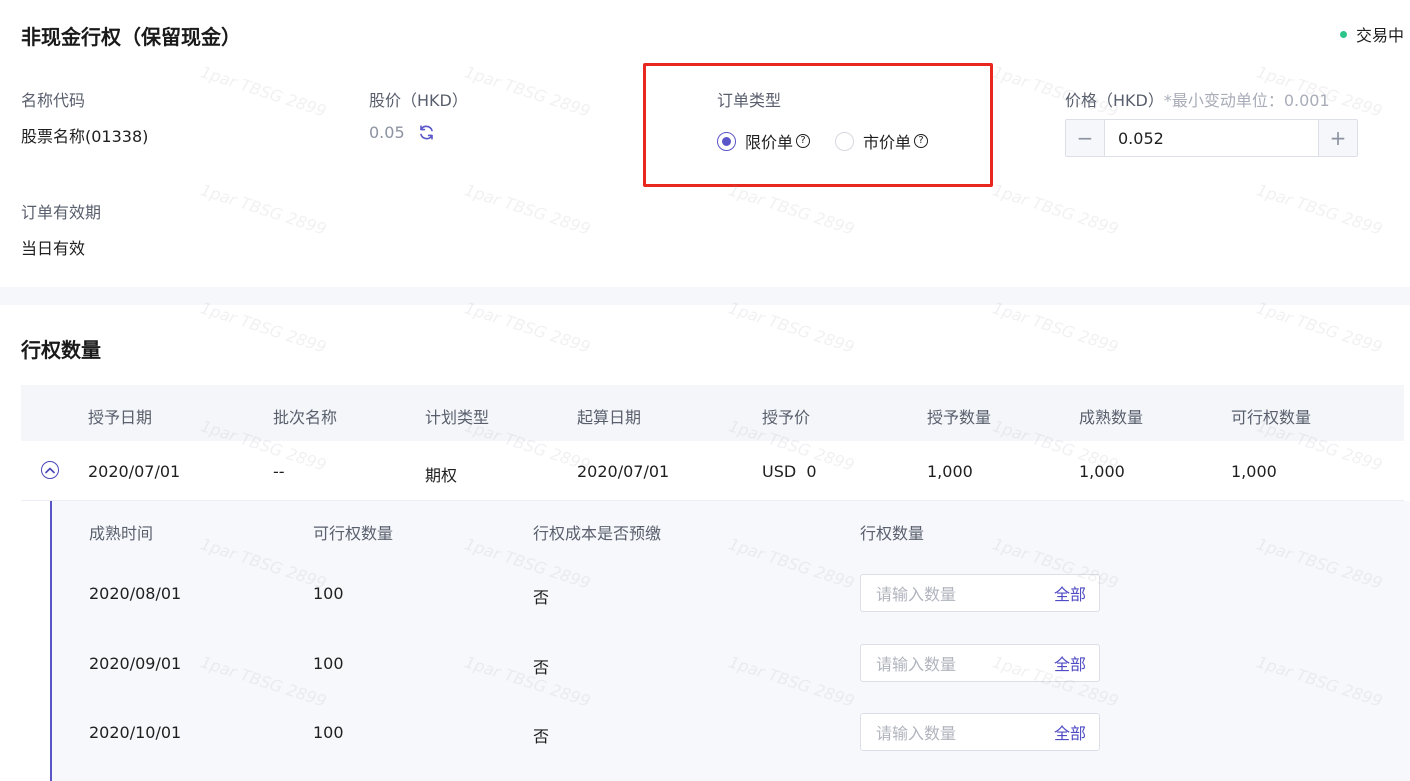  What do you see at coordinates (53, 100) in the screenshot?
I see `name-code-label: 名称代码` at bounding box center [53, 100].